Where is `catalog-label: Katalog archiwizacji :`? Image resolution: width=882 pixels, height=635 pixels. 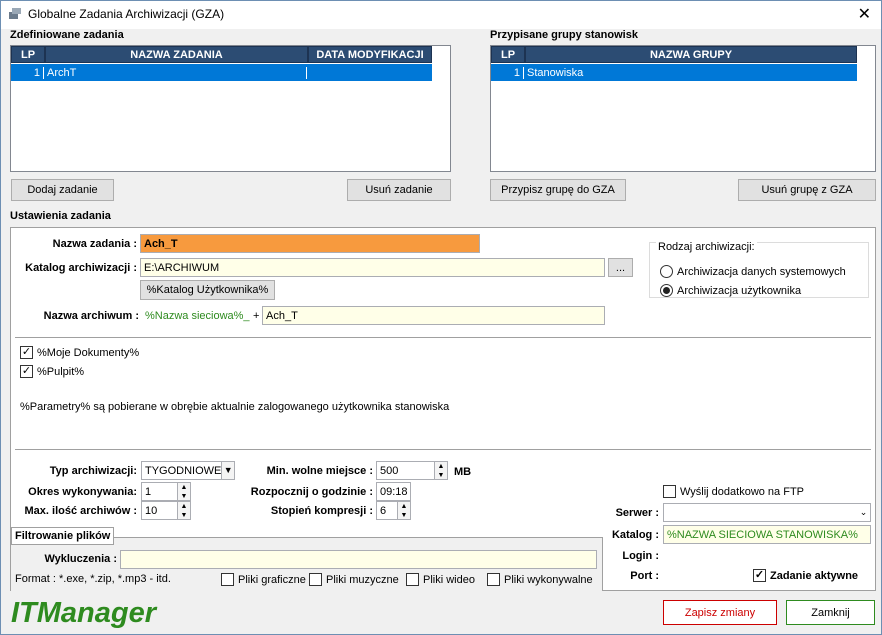 catalog-label: Katalog archiwizacji : is located at coordinates (81, 268).